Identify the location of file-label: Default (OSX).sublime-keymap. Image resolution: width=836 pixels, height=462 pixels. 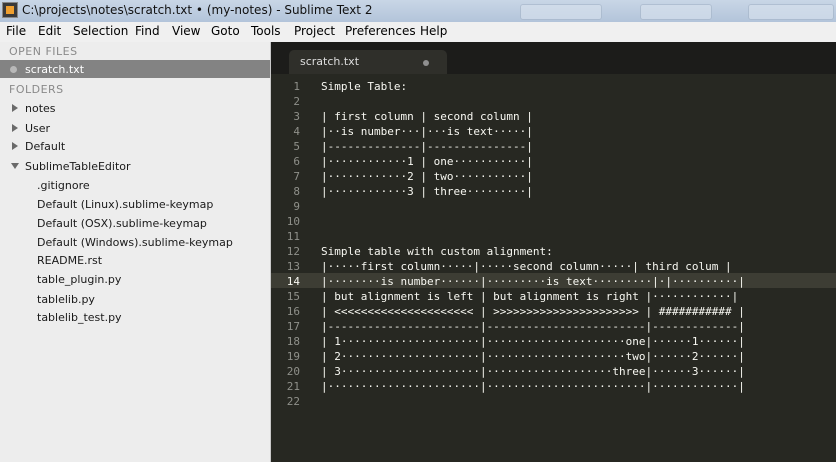
(122, 223).